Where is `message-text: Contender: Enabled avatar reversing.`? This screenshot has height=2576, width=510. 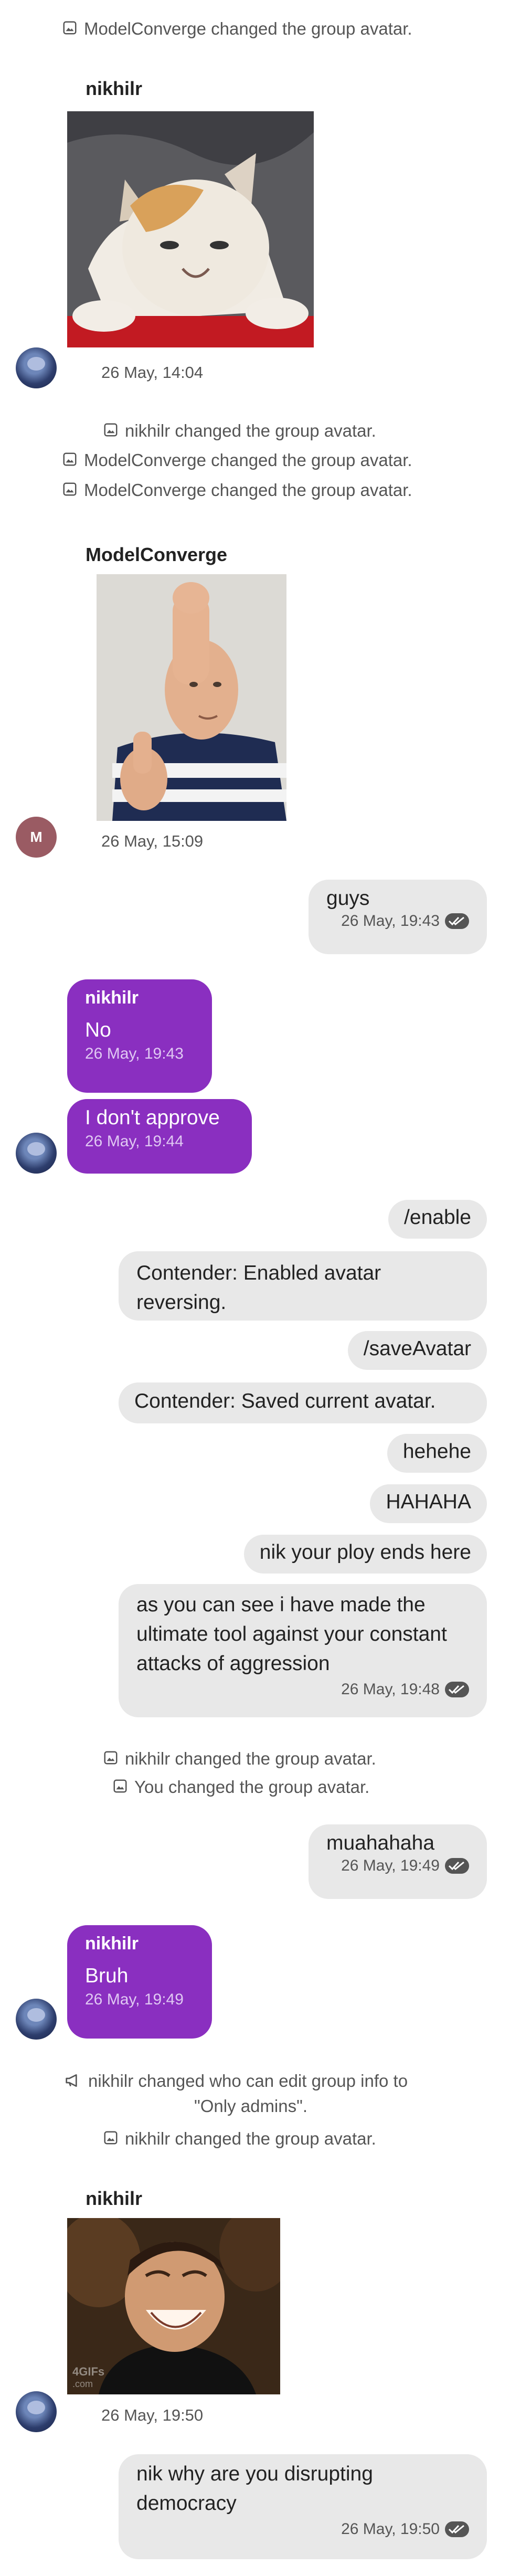
message-text: Contender: Enabled avatar reversing. is located at coordinates (258, 1288).